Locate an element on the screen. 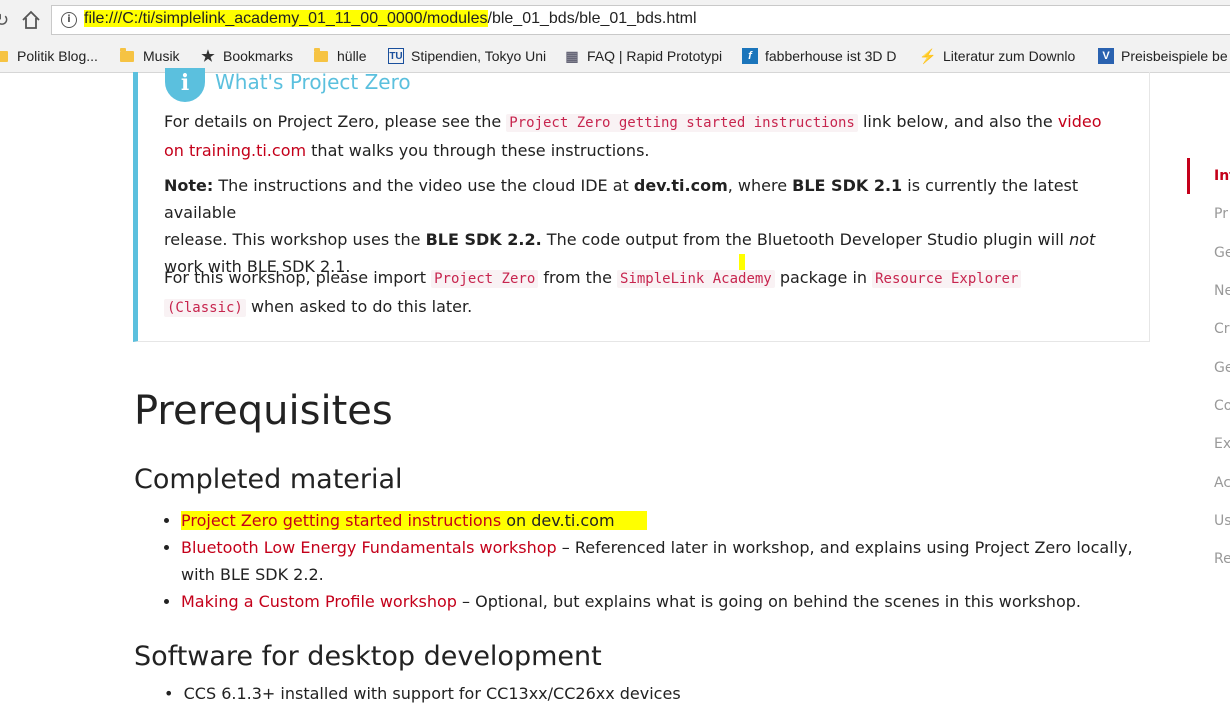  toc-item: Int is located at coordinates (1222, 176).